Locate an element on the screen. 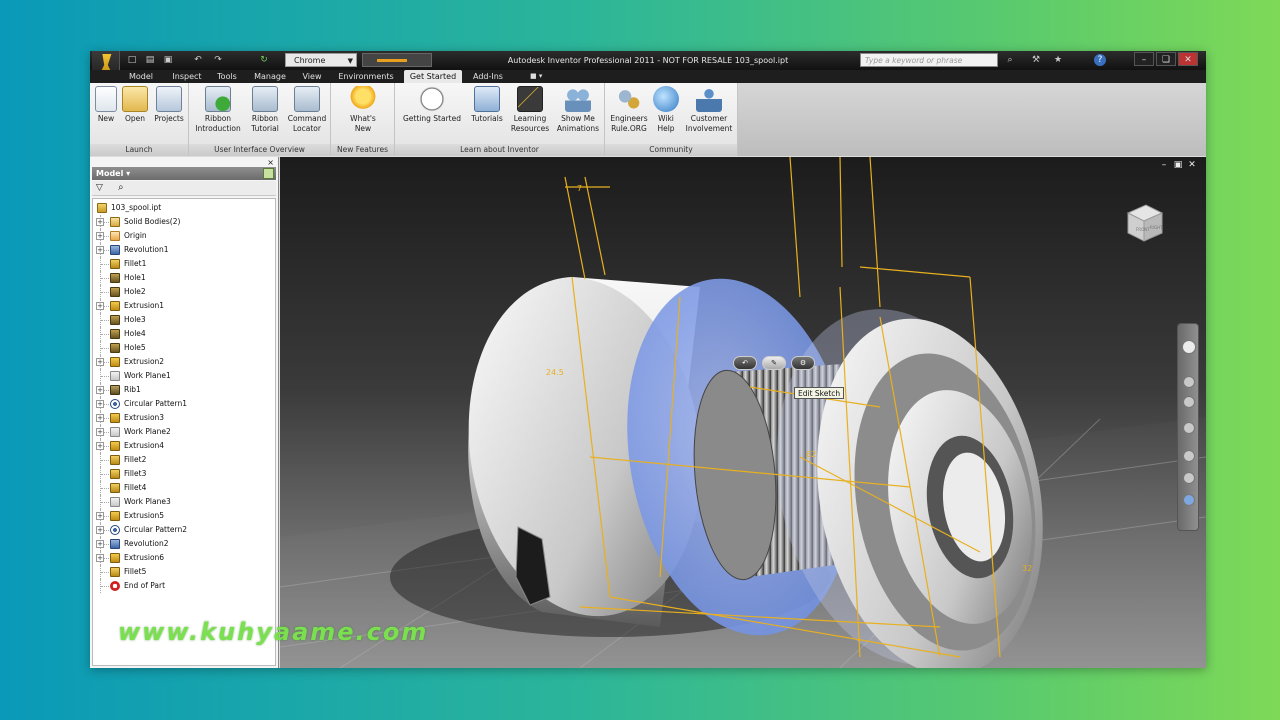  tree-node: + Revolution2 is located at coordinates (184, 544).